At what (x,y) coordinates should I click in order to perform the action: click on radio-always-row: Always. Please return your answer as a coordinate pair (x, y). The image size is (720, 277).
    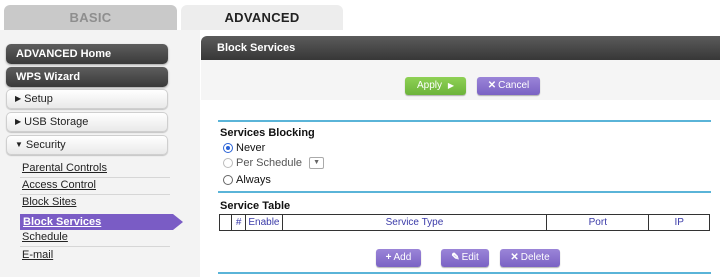
    Looking at the image, I should click on (247, 180).